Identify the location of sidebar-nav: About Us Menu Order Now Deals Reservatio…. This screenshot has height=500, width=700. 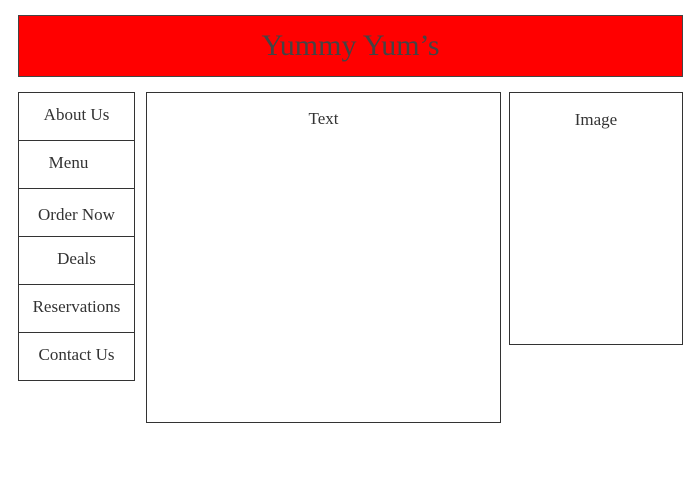
(76, 236).